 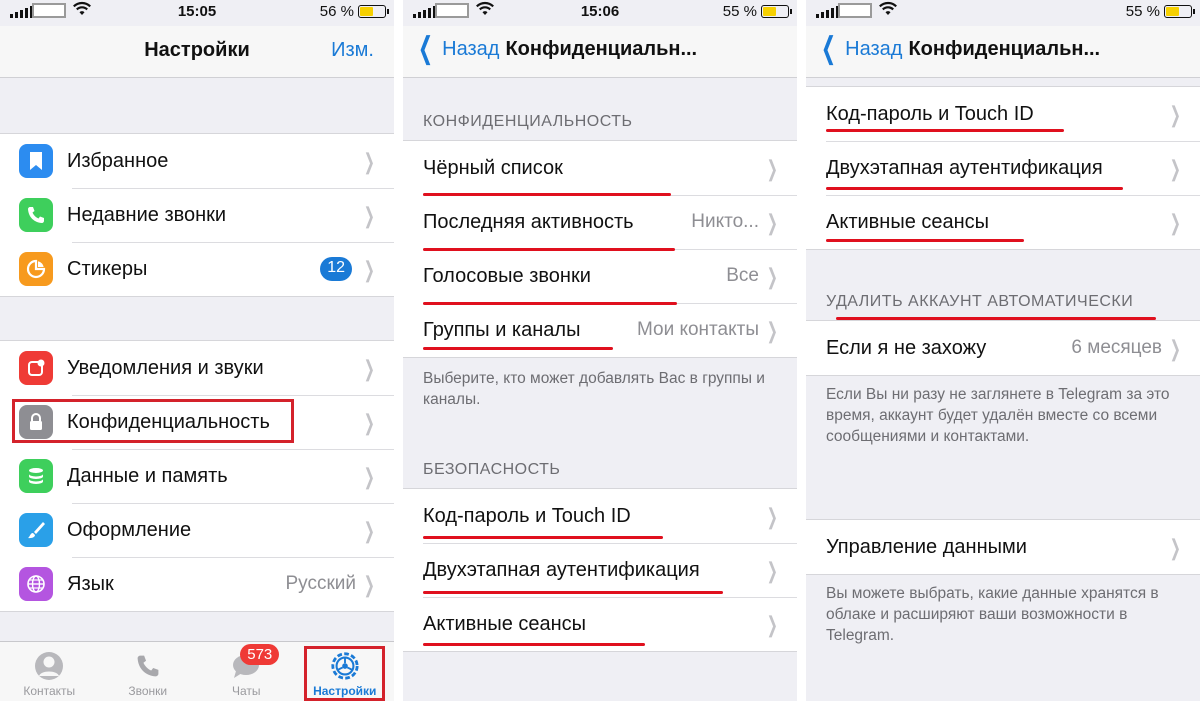 I want to click on data-storage-row: Данные и память ❯, so click(x=197, y=476).